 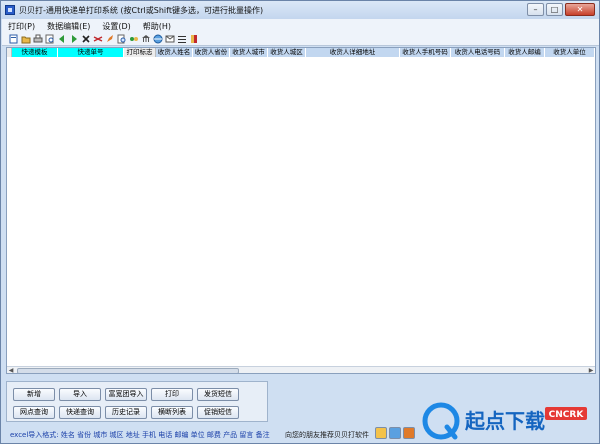 I want to click on menu-print: 打印(P), so click(x=21, y=25).